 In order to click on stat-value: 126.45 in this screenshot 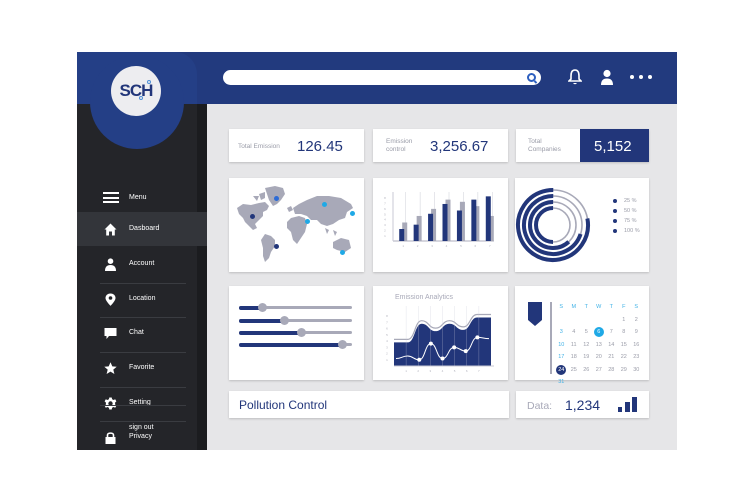, I will do `click(320, 146)`.